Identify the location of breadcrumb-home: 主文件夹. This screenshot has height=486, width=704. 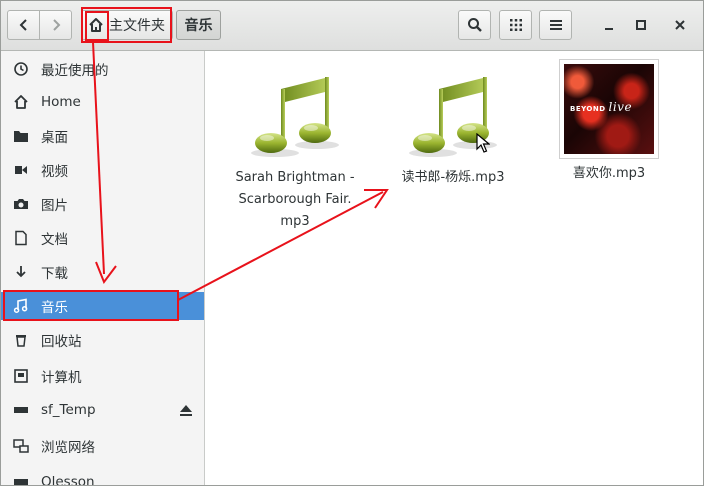
(127, 25).